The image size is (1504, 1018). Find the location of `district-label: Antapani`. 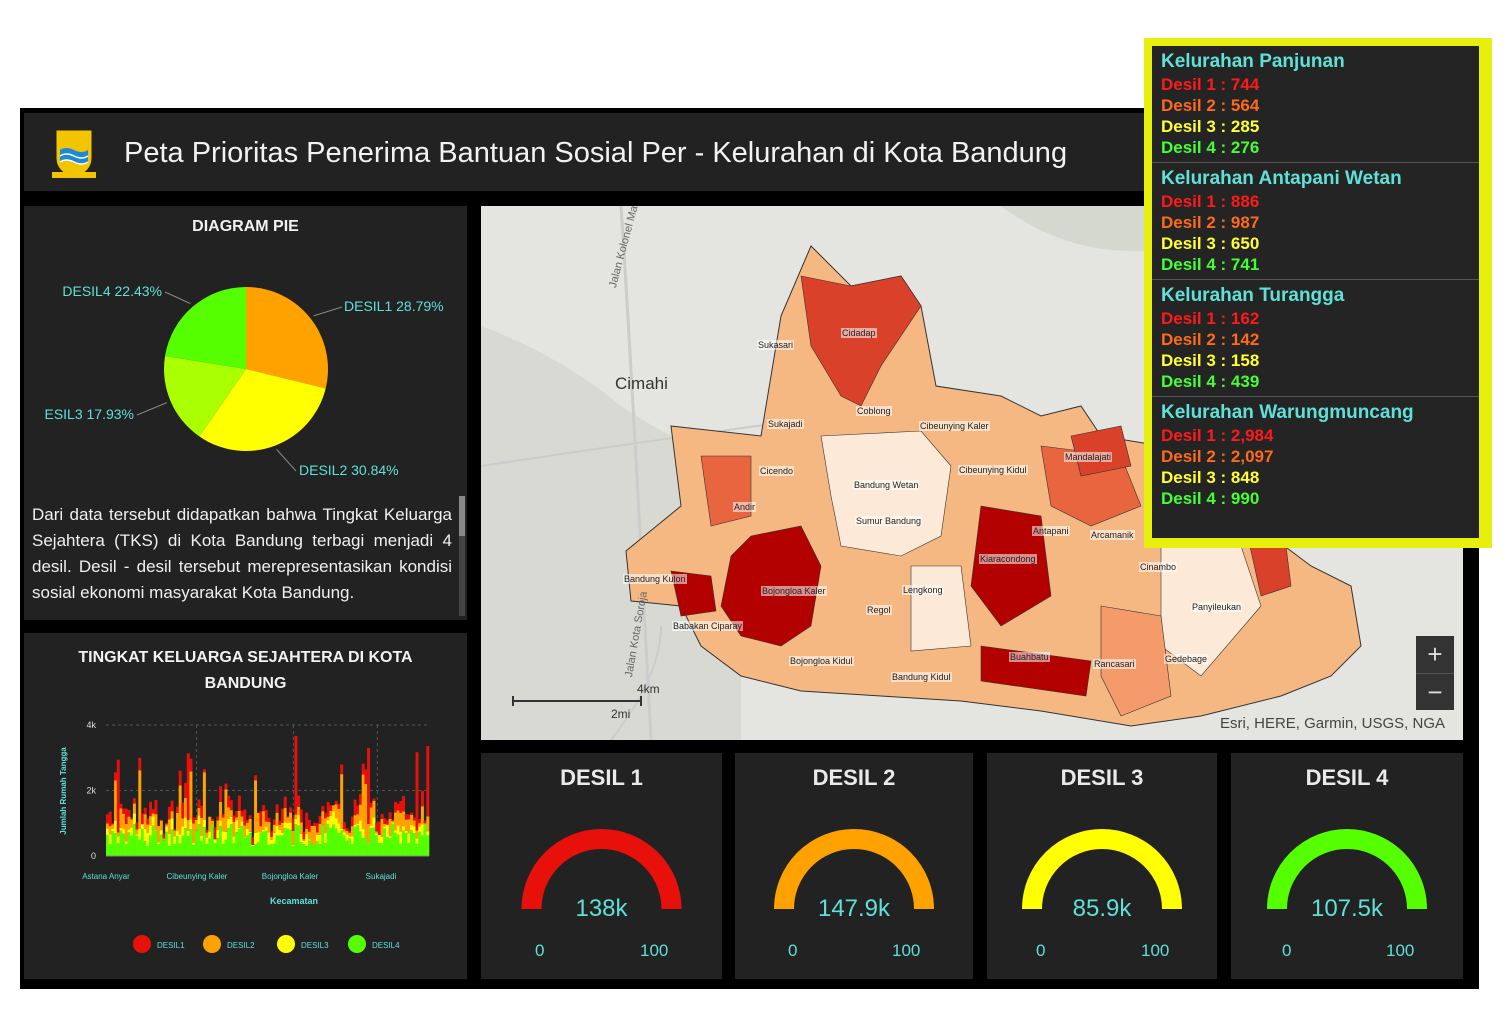

district-label: Antapani is located at coordinates (1051, 531).